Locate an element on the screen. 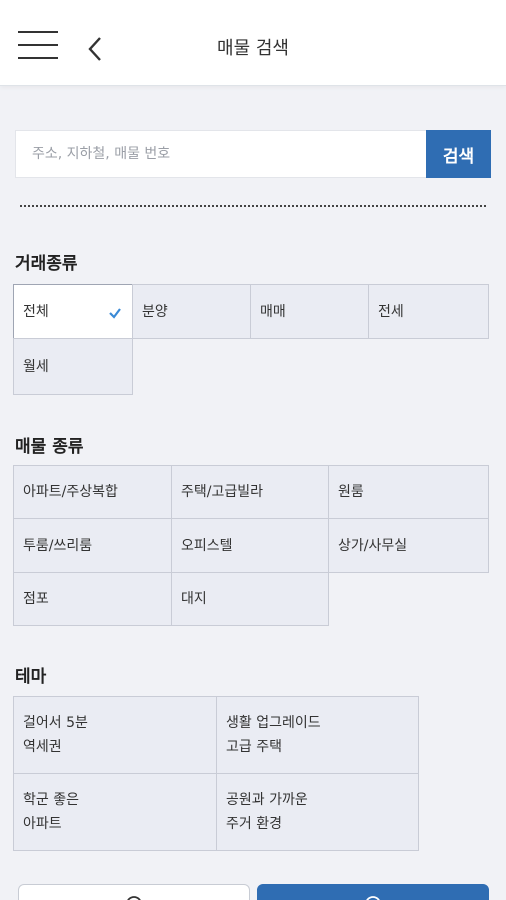 This screenshot has height=900, width=506. property-option-house: 주택/고급빌라 is located at coordinates (250, 492).